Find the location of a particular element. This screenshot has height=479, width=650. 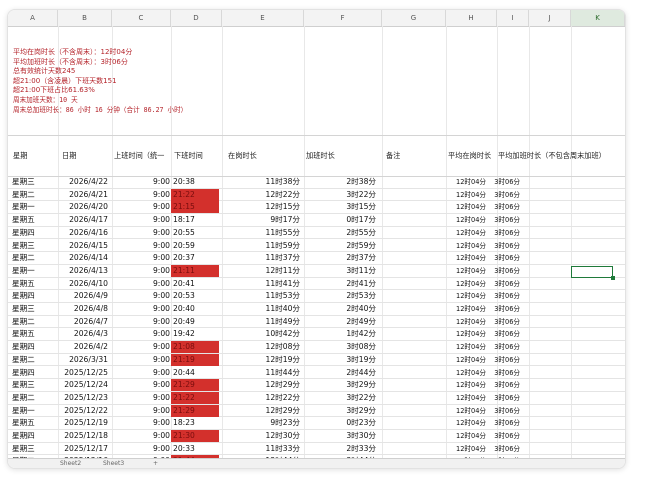

cell-overtime: 3时15分 is located at coordinates (340, 207).